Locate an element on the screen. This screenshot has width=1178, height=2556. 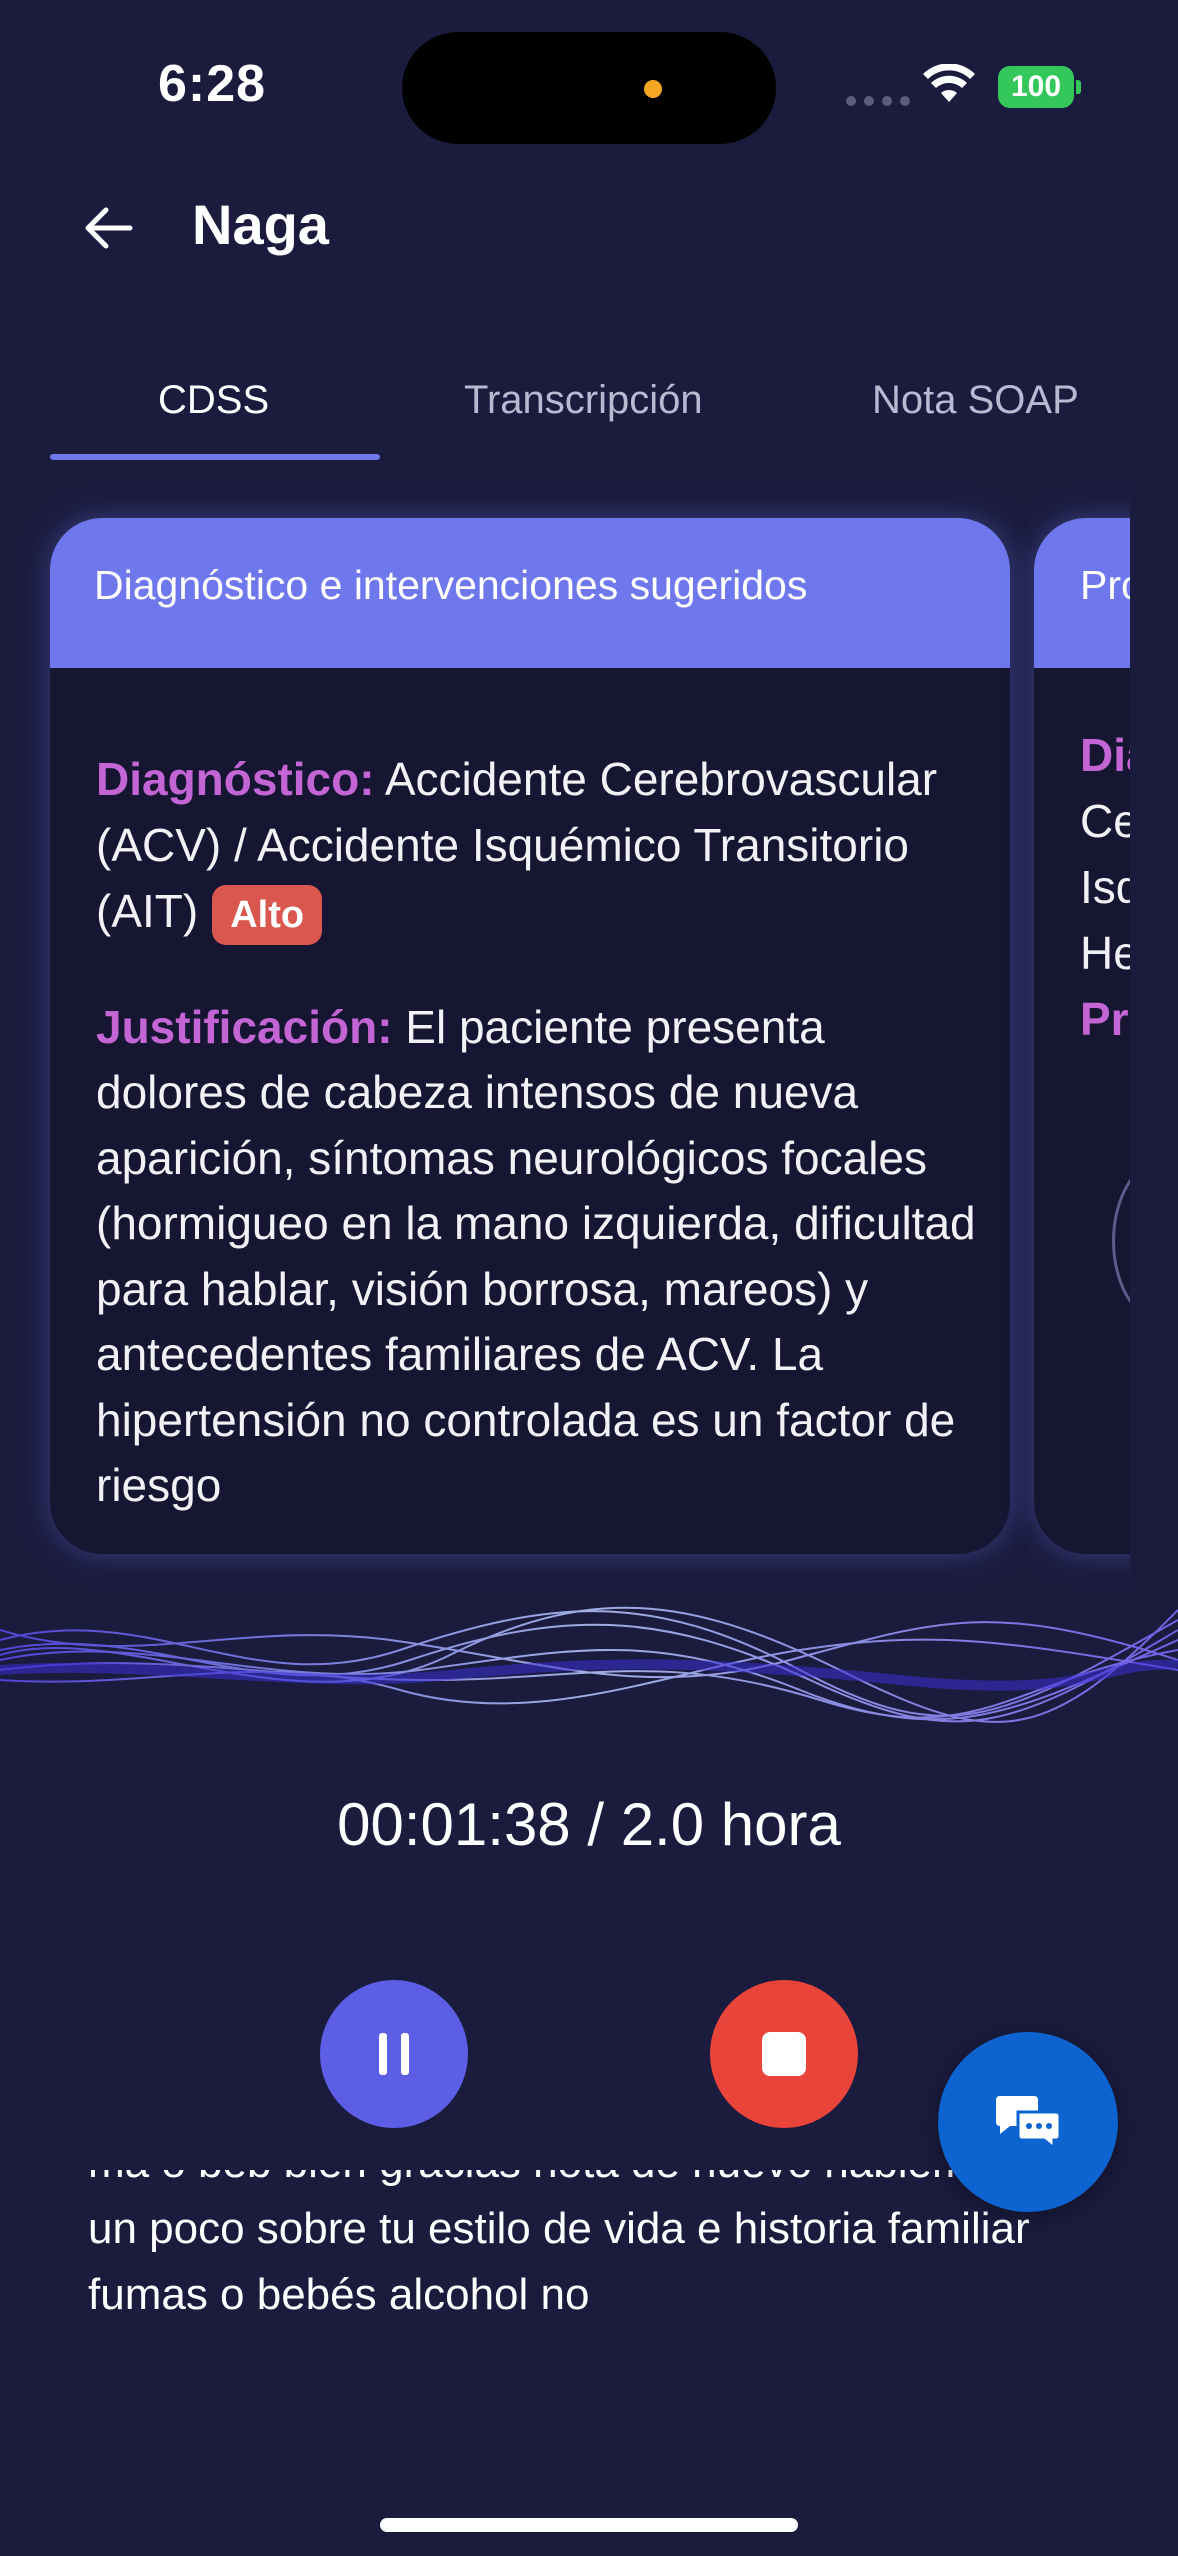
pause-button is located at coordinates (394, 2054).